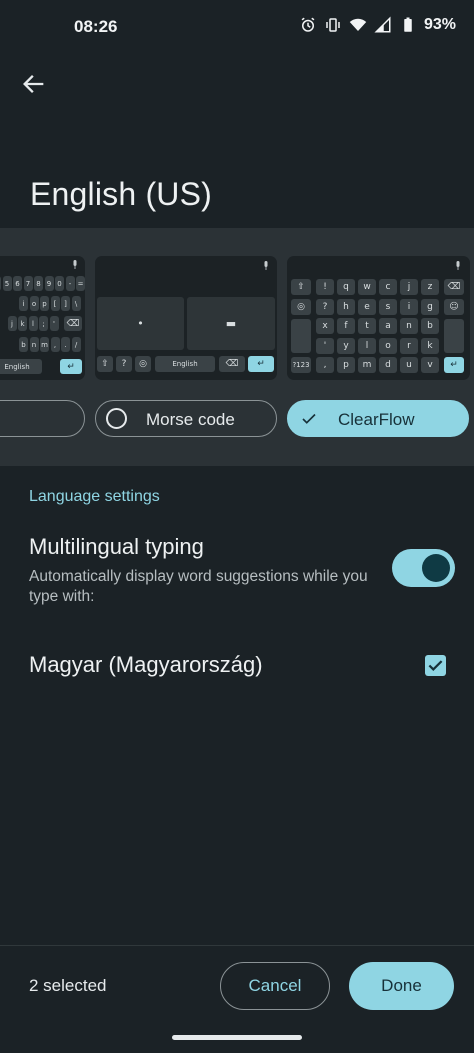  What do you see at coordinates (325, 287) in the screenshot?
I see `key: !` at bounding box center [325, 287].